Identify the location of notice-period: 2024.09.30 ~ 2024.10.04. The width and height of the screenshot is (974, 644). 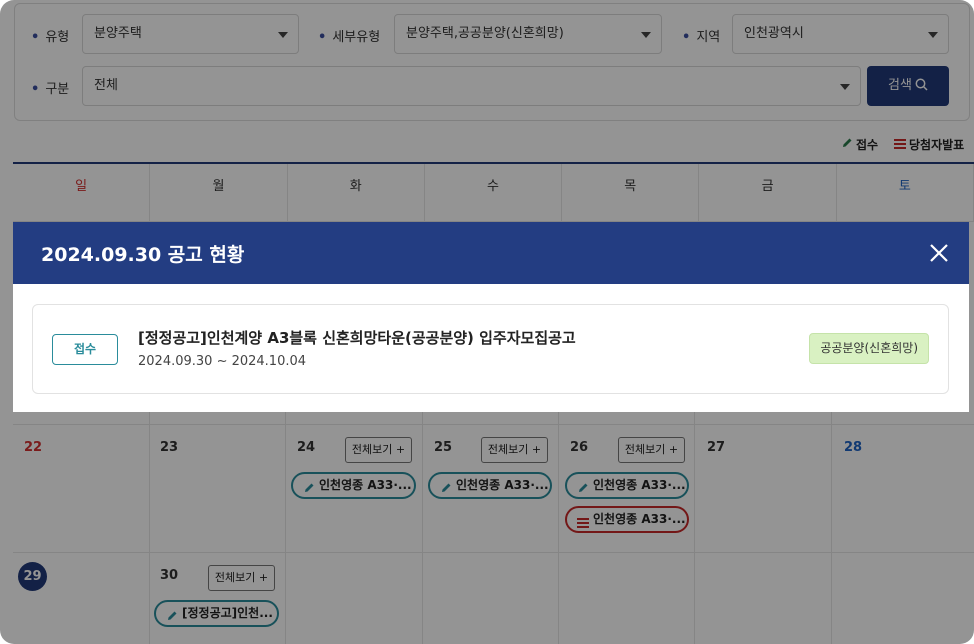
(222, 361).